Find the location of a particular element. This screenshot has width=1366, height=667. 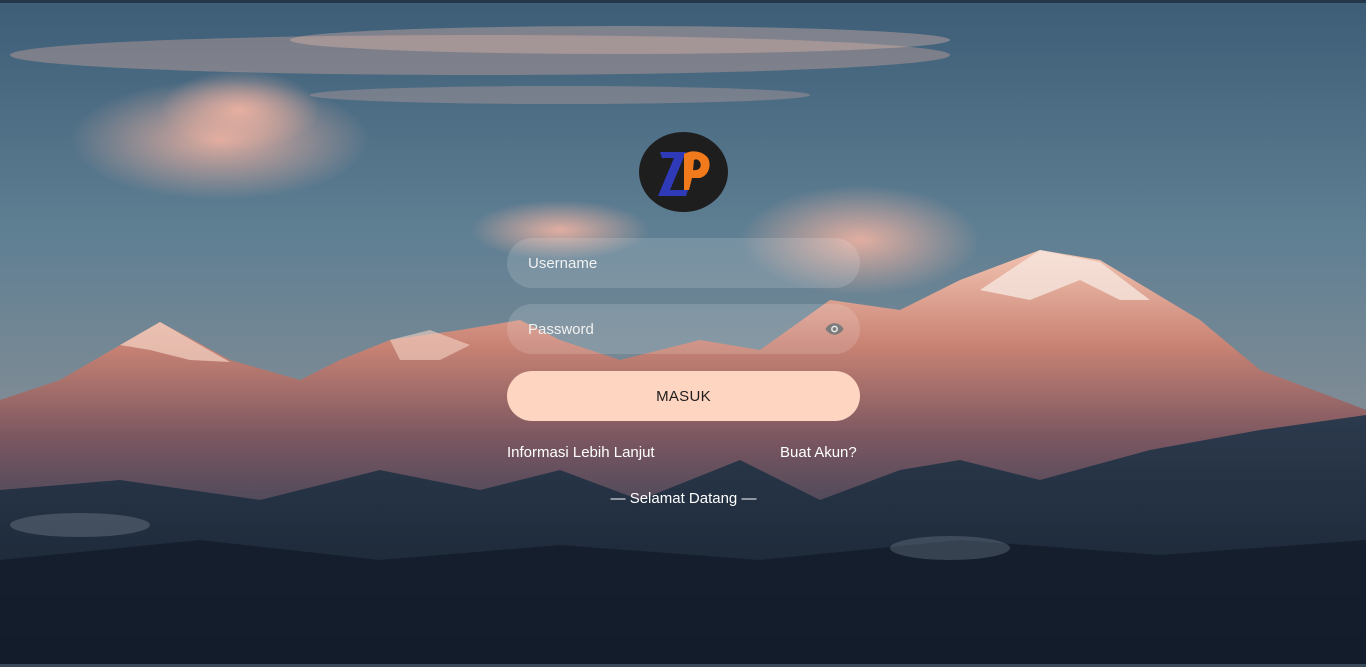

login-button: MASUK is located at coordinates (683, 396).